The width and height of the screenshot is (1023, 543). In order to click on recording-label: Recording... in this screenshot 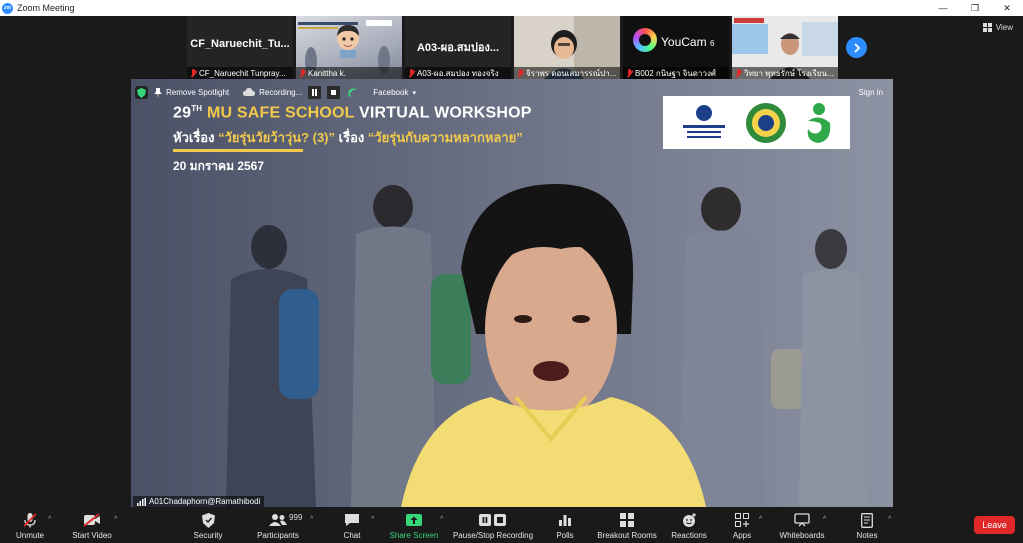, I will do `click(281, 92)`.